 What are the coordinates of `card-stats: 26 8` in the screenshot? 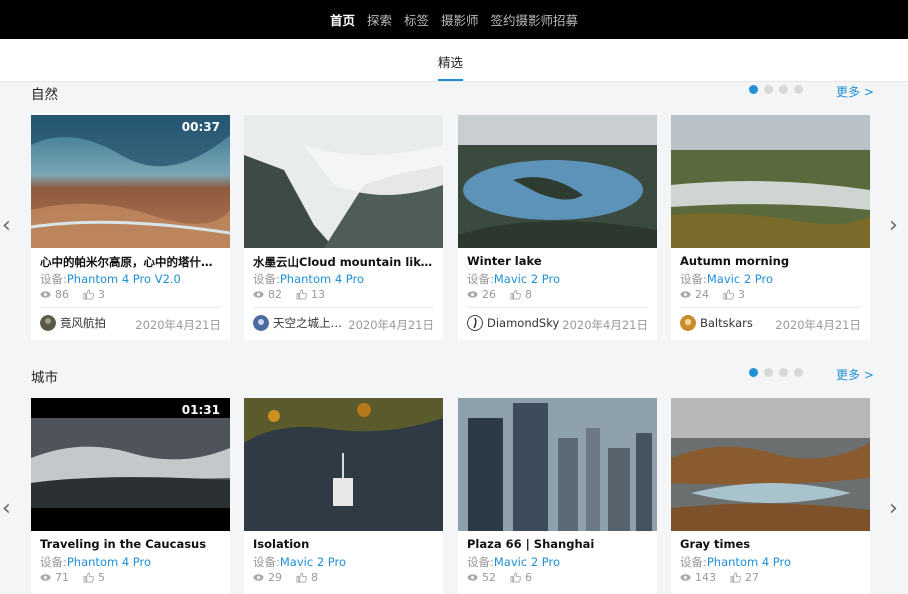 It's located at (506, 294).